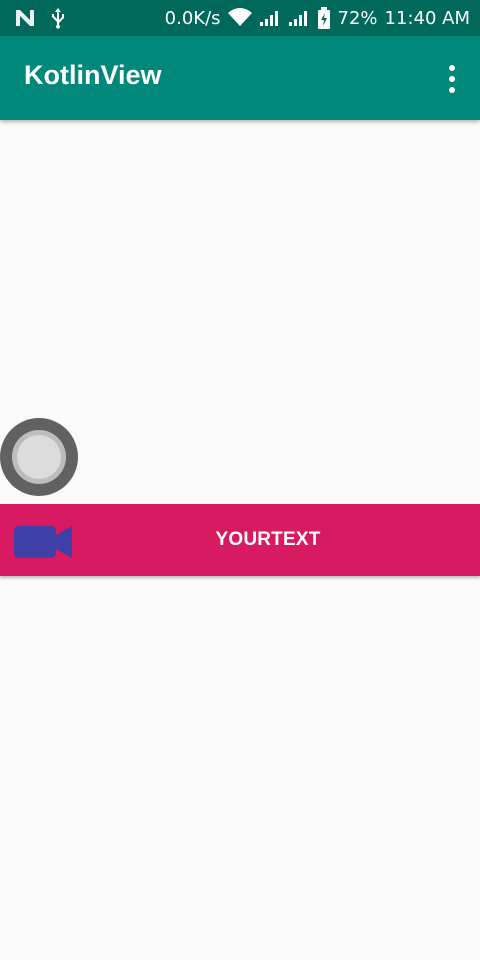 The width and height of the screenshot is (480, 960). What do you see at coordinates (58, 18) in the screenshot?
I see `usb-icon` at bounding box center [58, 18].